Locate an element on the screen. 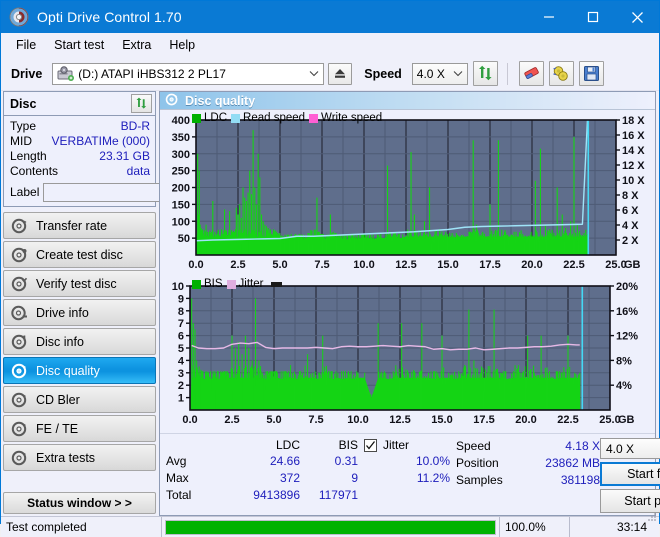 This screenshot has width=660, height=537. stats-max-ldc: 372 is located at coordinates (289, 478).